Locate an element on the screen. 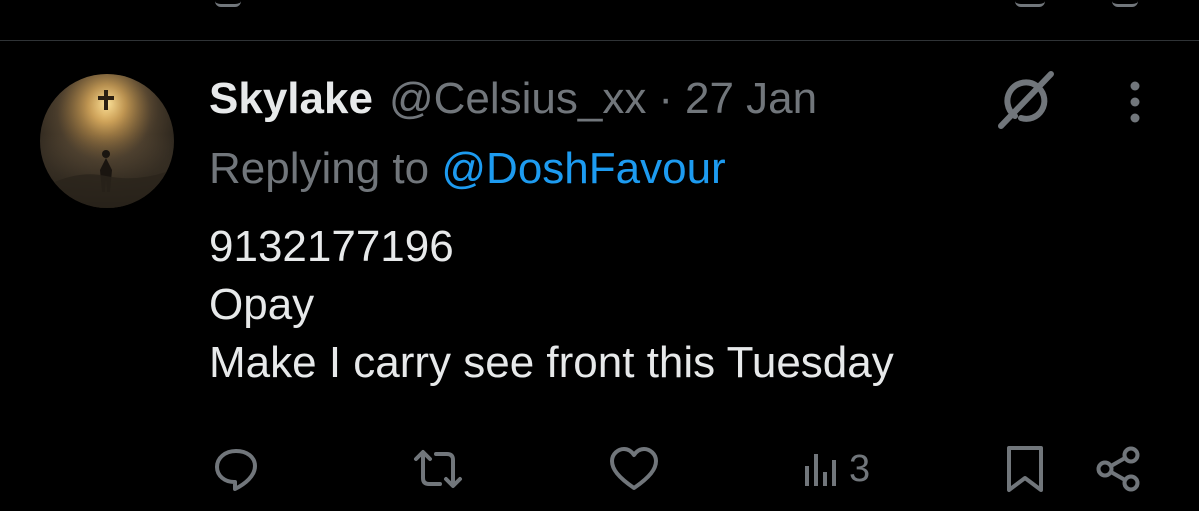 This screenshot has height=511, width=1199. bookmark-icon is located at coordinates (1025, 469).